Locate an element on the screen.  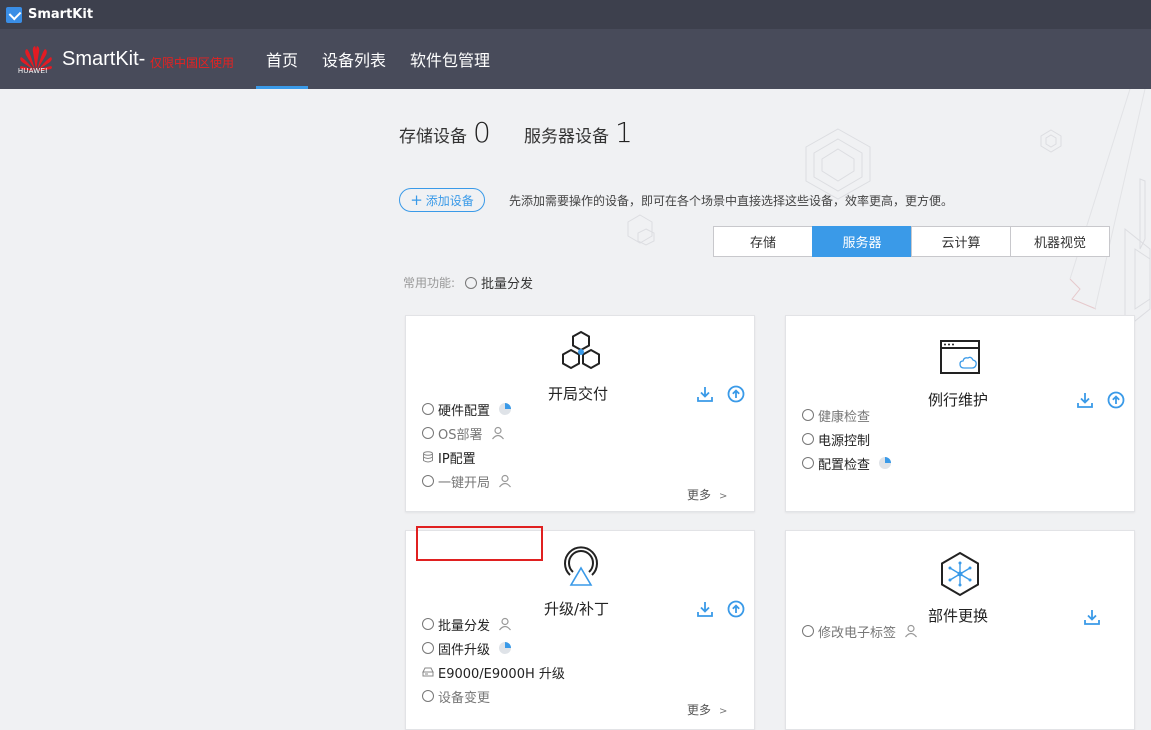
item-label: 一键开局 is located at coordinates (464, 483).